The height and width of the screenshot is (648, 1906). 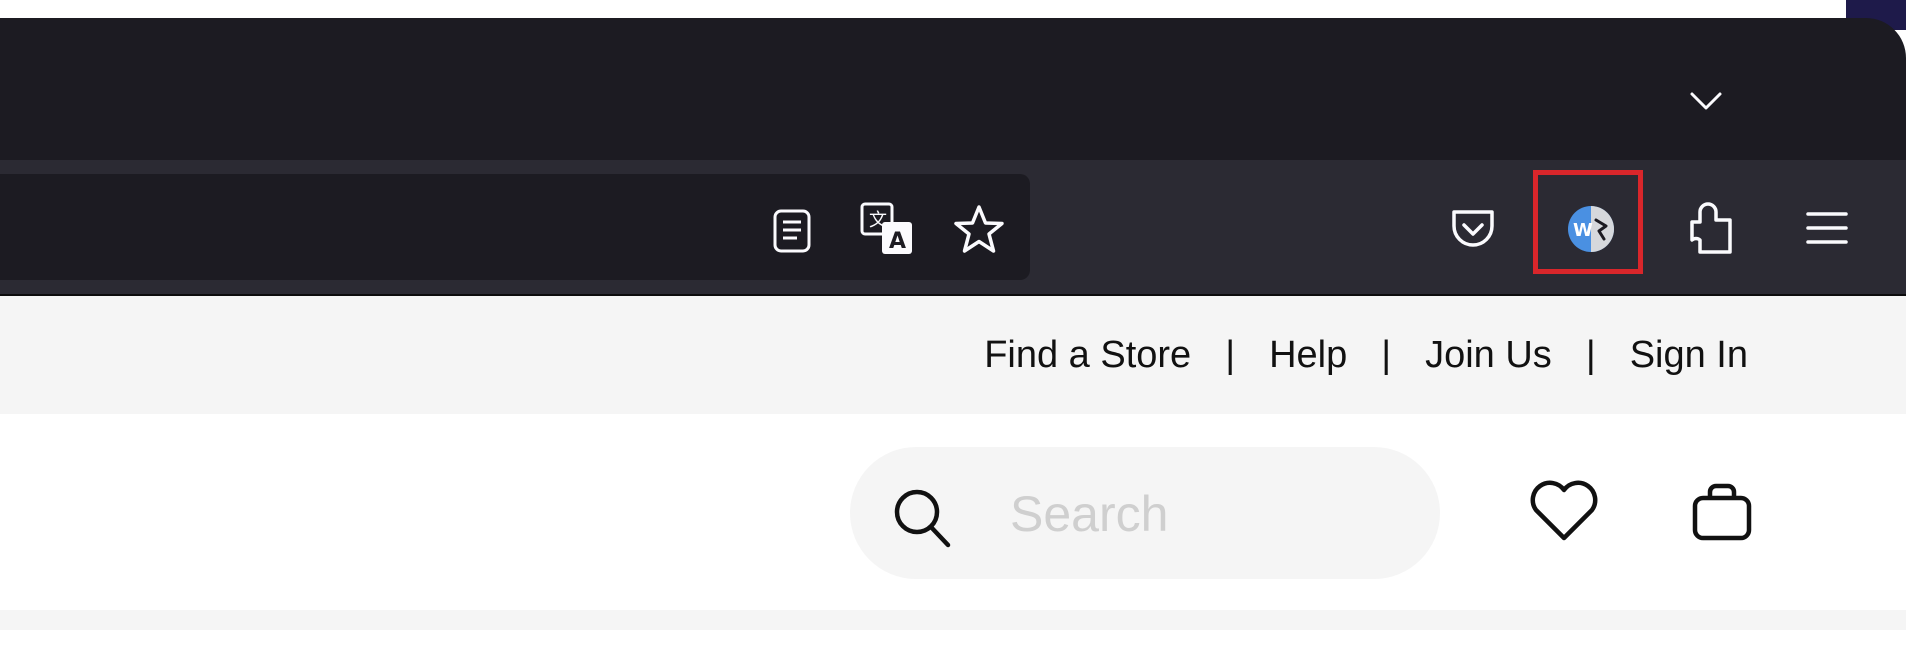 I want to click on join-us-link: Join Us, so click(x=1488, y=355).